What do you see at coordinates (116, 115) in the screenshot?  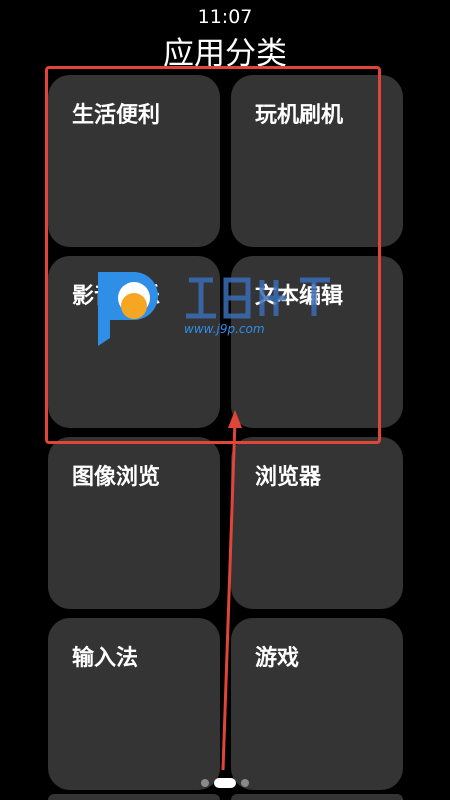 I see `category-label: 生活便利` at bounding box center [116, 115].